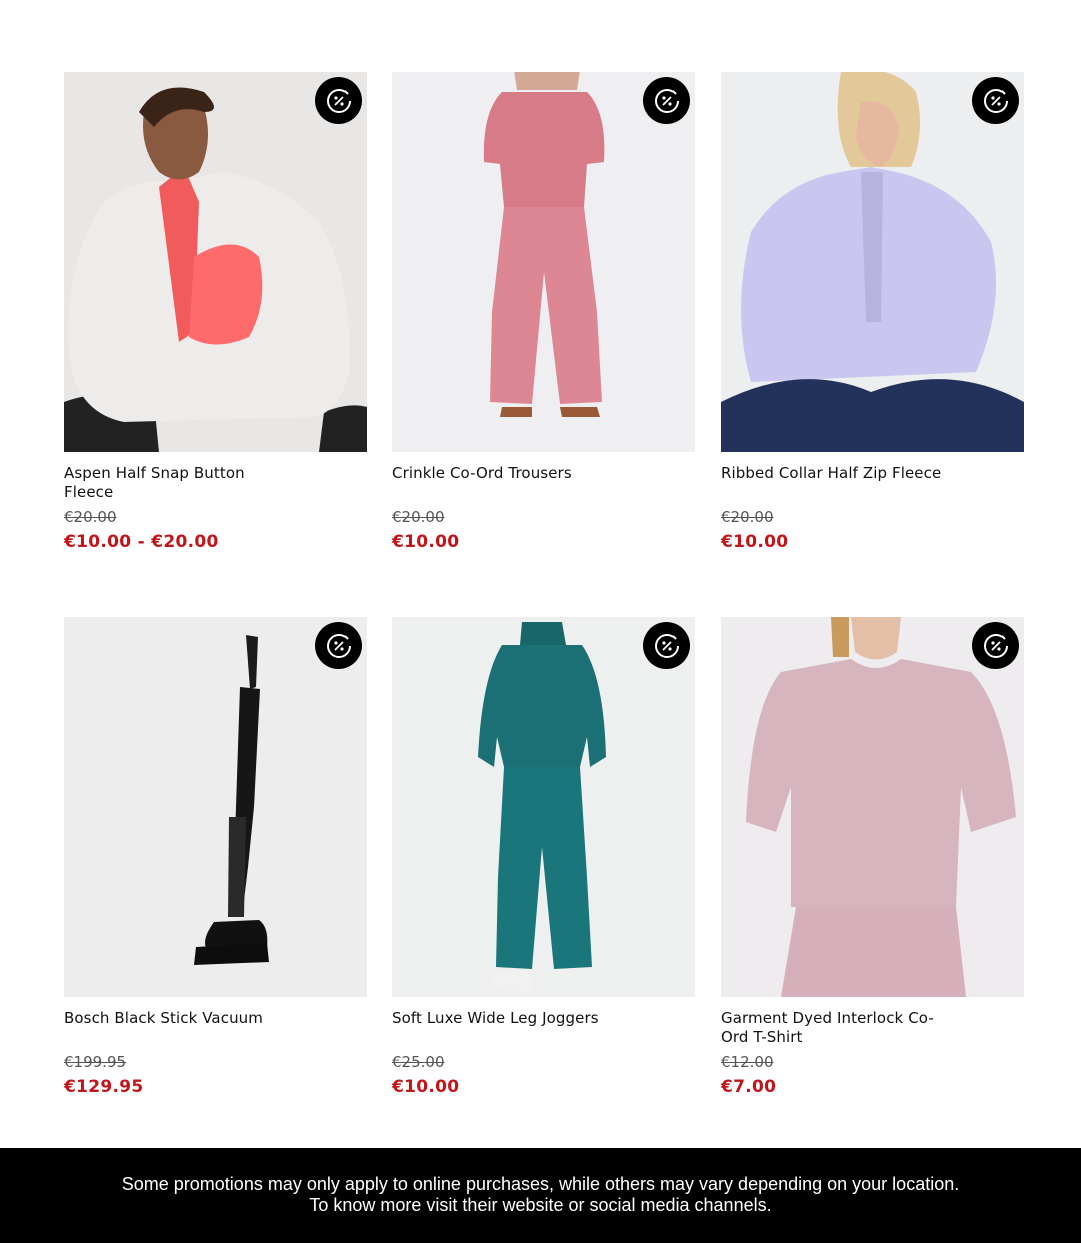 The image size is (1081, 1243). What do you see at coordinates (164, 1018) in the screenshot?
I see `product-name: Bosch Black Stick Vacuum` at bounding box center [164, 1018].